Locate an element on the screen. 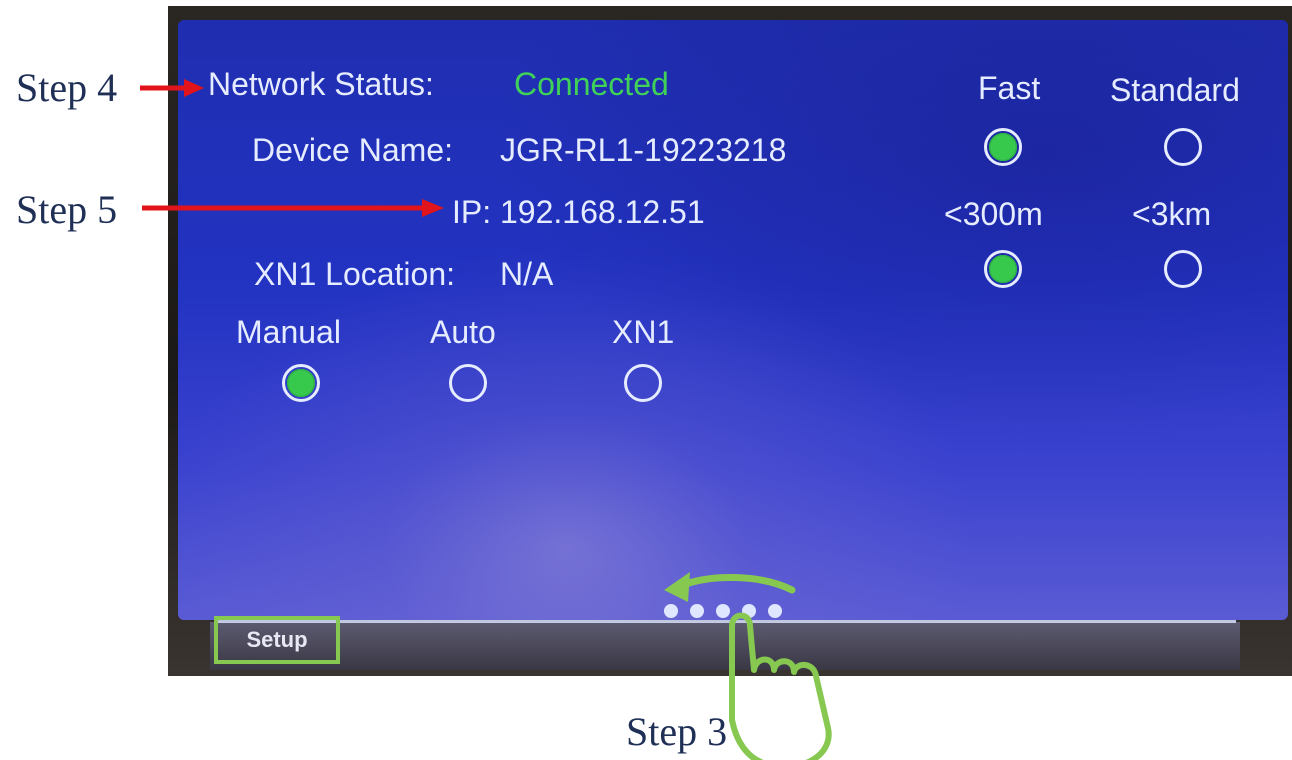 This screenshot has height=760, width=1292. step-4-label: Step 4 is located at coordinates (67, 87).